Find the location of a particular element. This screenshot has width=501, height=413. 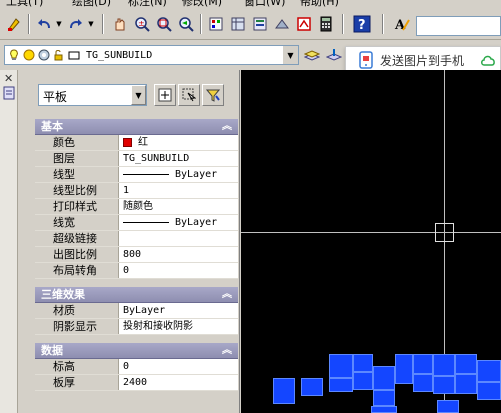

property-key: 超级链接 is located at coordinates (77, 238).